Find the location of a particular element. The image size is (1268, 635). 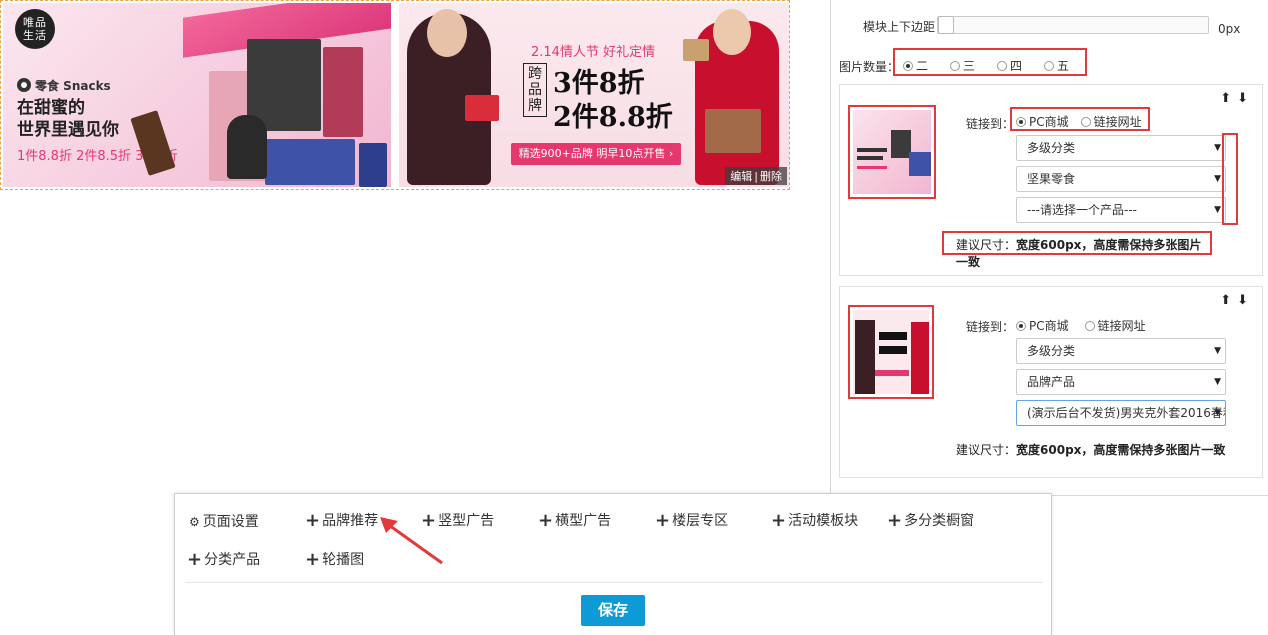

add-activity-template-button: + 活动模板块 is located at coordinates (814, 520).